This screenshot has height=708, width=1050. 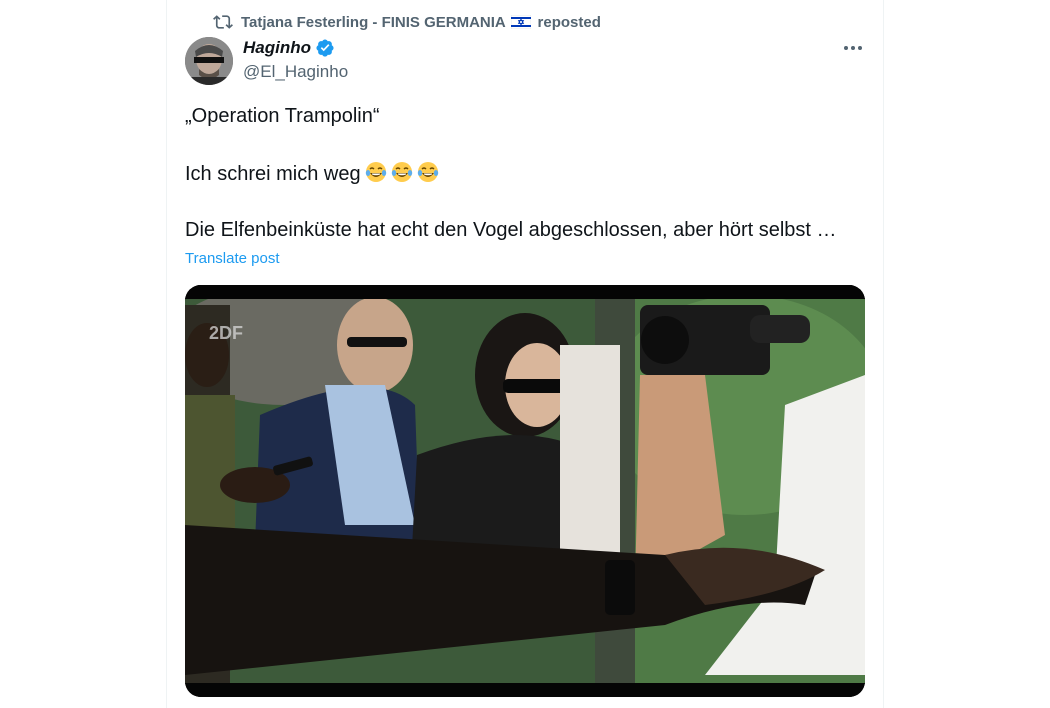 I want to click on israel-flag-icon, so click(x=521, y=21).